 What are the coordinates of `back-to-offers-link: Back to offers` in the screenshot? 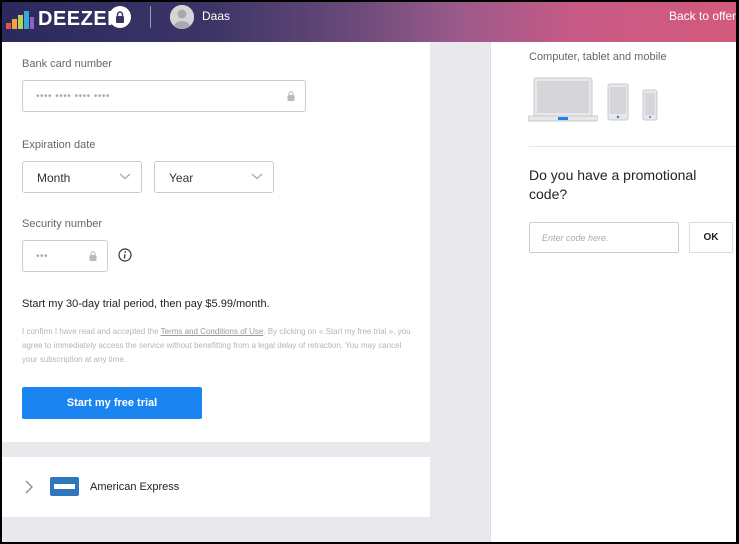 It's located at (702, 16).